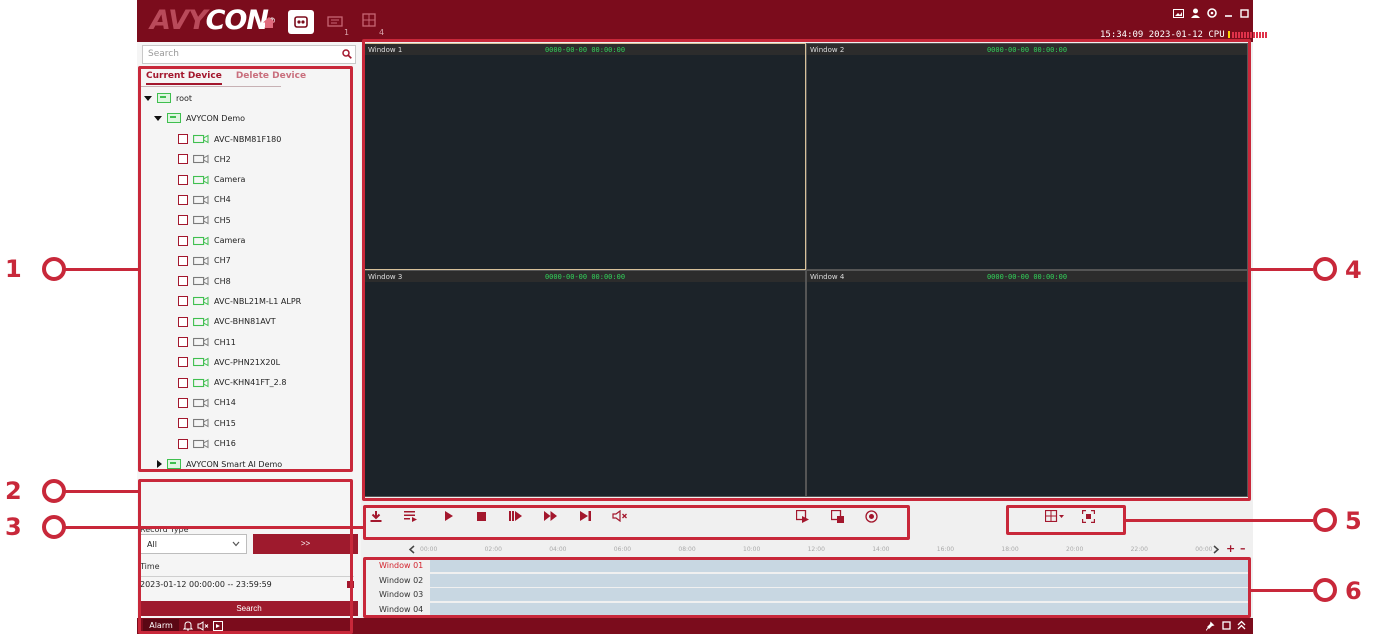 This screenshot has height=634, width=1377. I want to click on cpu-indicator, so click(1228, 34).